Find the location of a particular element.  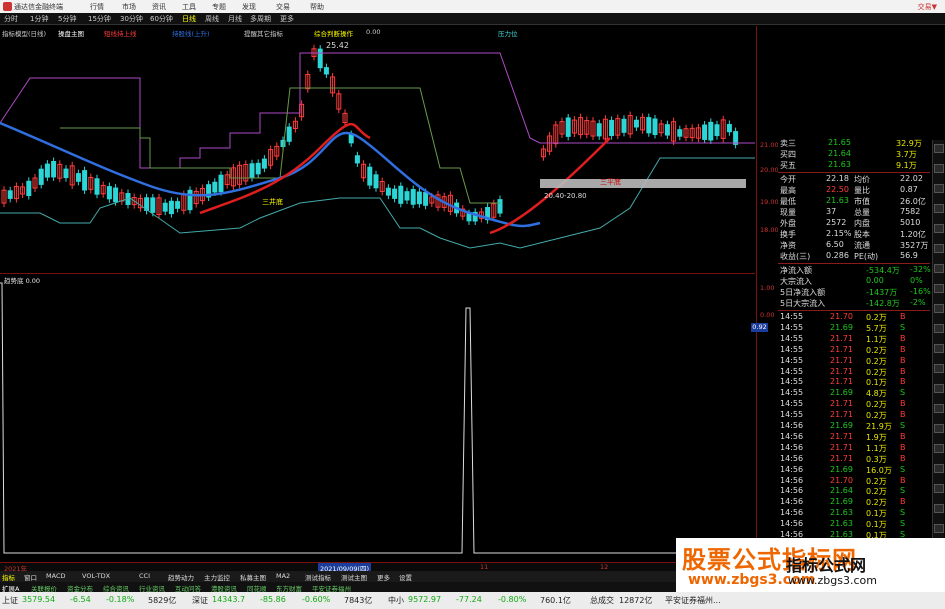

indicator-value-badge: 0.92 is located at coordinates (759, 327).